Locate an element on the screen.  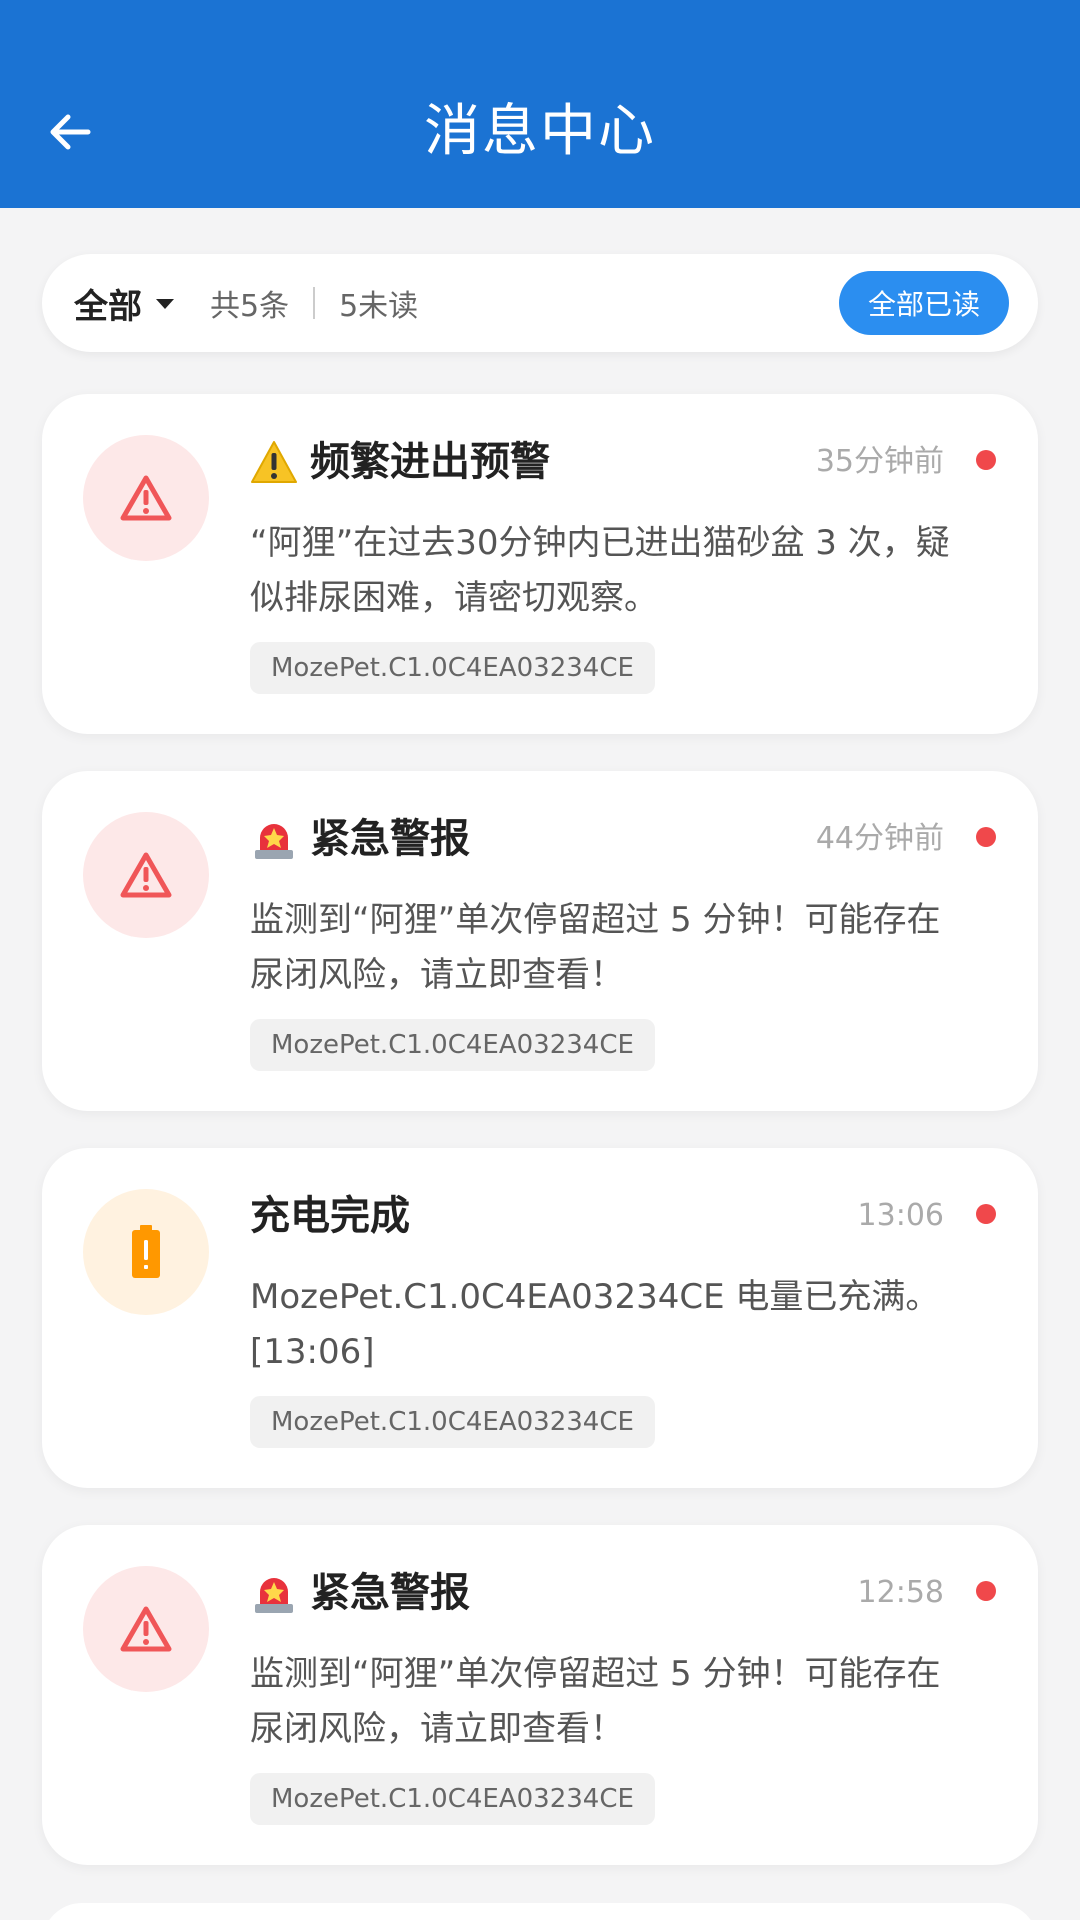
filter-dropdown: 全部 is located at coordinates (124, 303).